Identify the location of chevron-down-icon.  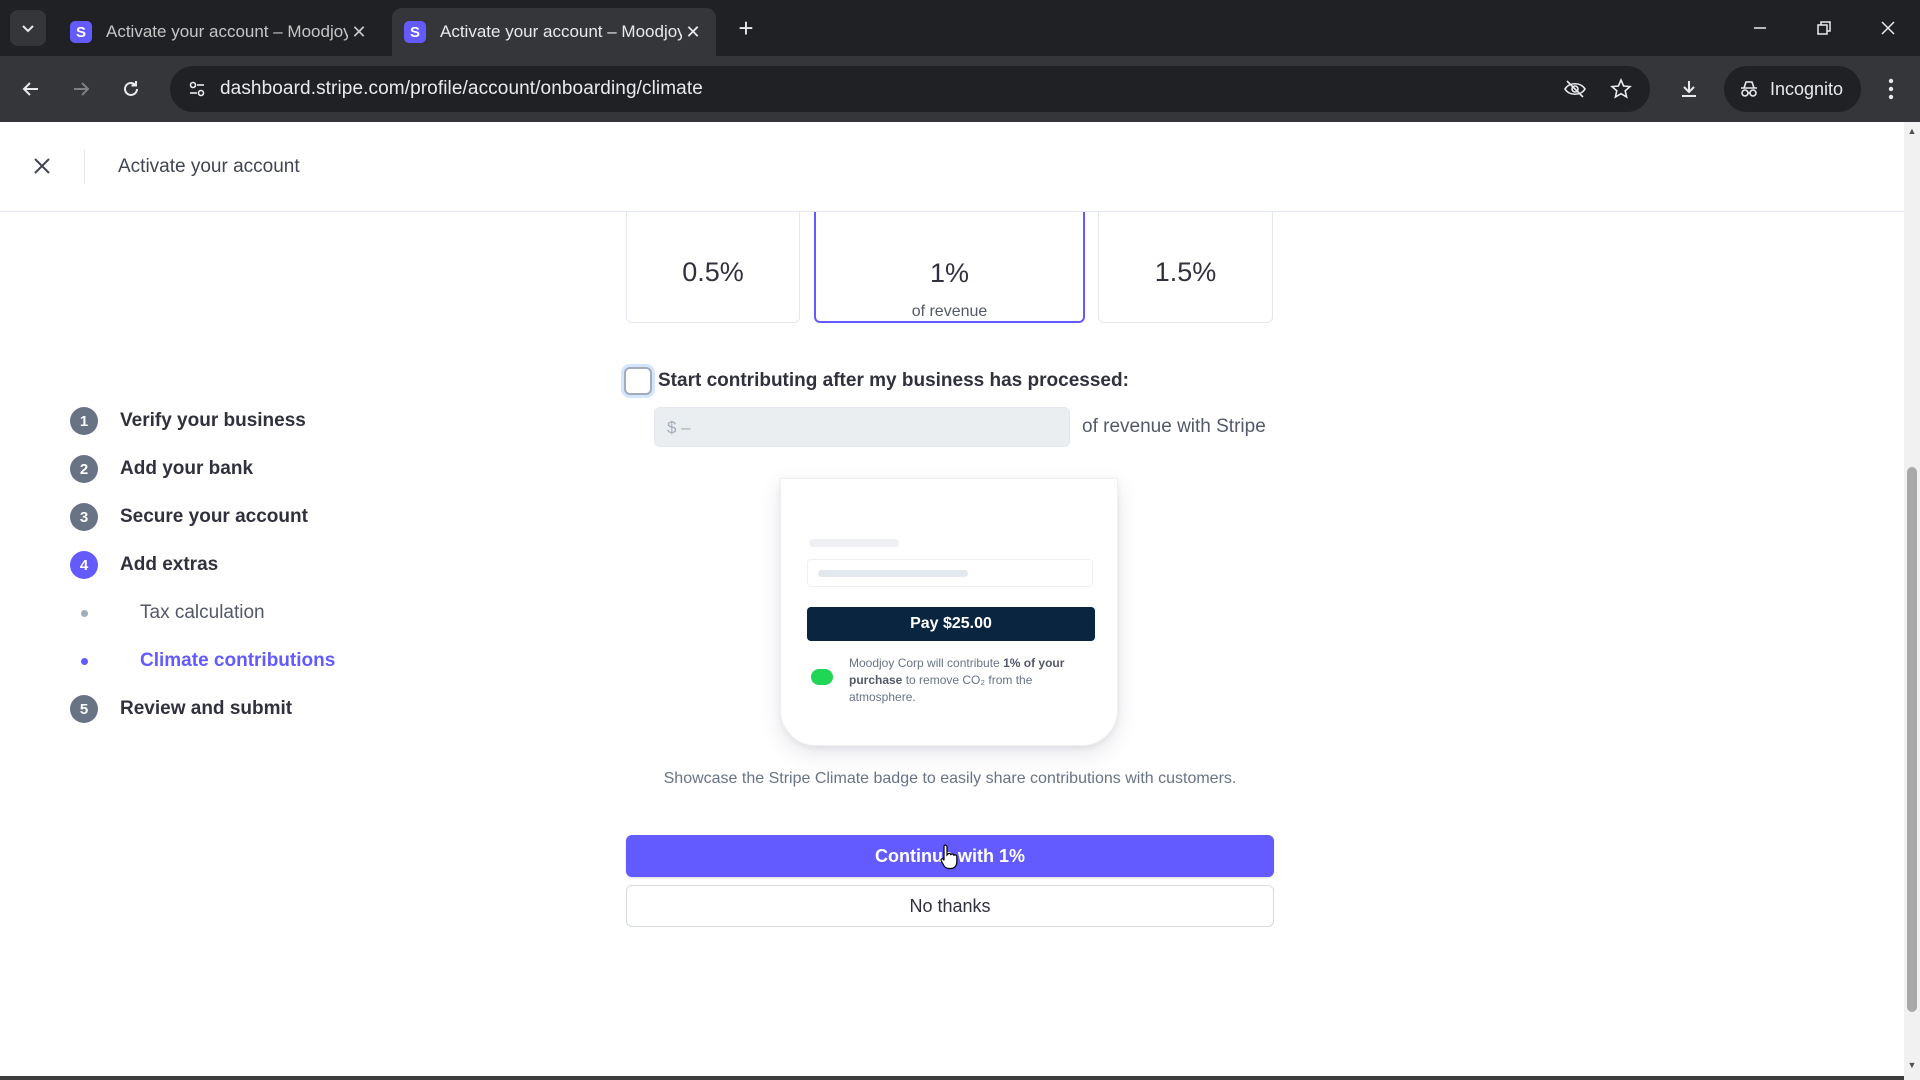
(28, 29).